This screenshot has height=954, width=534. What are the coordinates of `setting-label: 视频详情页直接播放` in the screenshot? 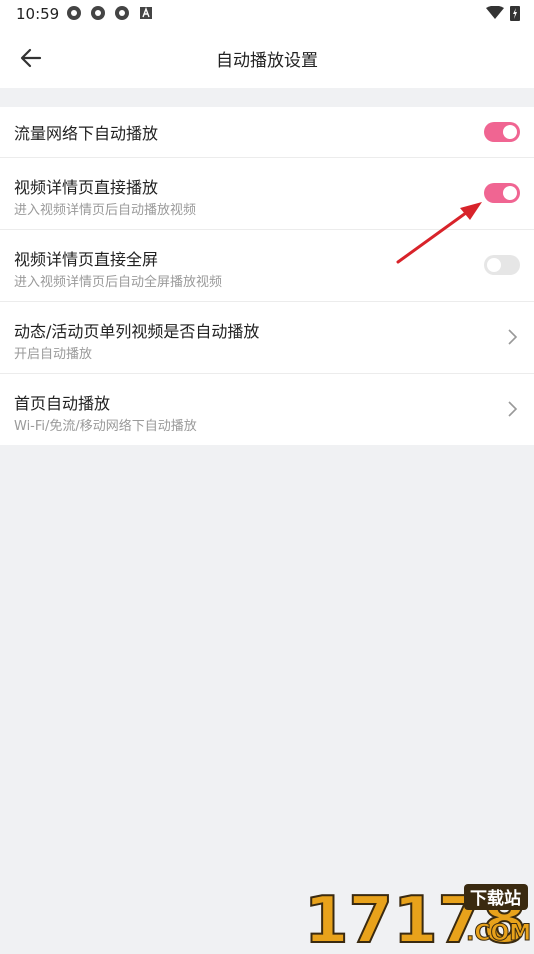 It's located at (86, 187).